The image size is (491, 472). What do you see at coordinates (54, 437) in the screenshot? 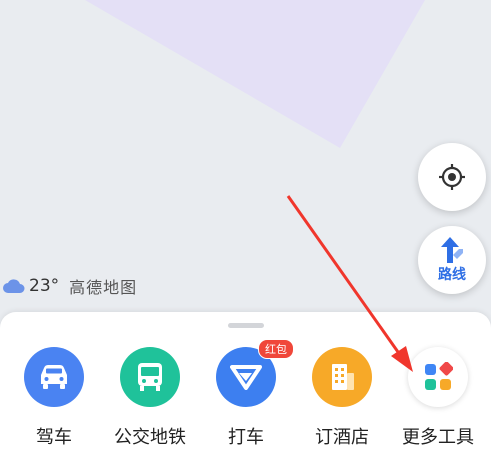
I see `tool-label: 驾车` at bounding box center [54, 437].